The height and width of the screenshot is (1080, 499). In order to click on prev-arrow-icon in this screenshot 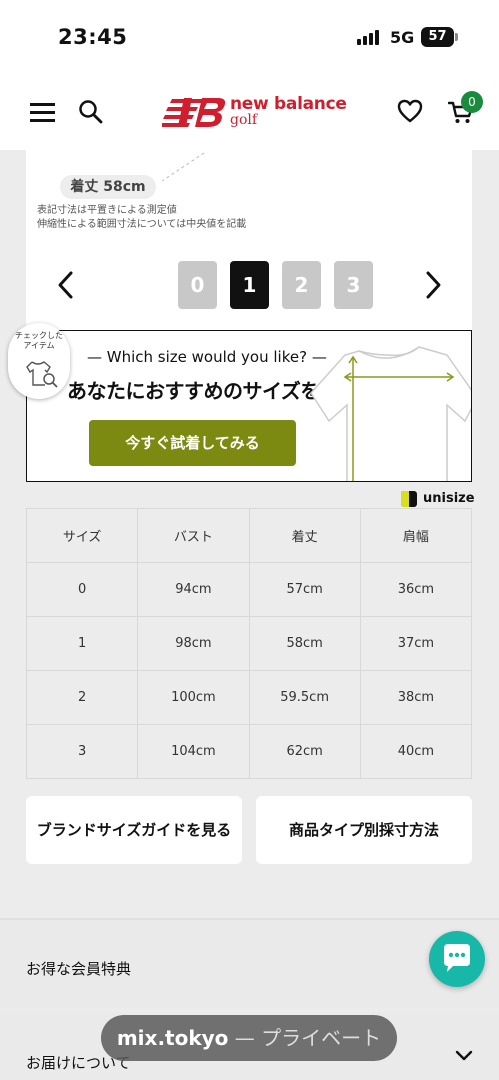, I will do `click(66, 285)`.